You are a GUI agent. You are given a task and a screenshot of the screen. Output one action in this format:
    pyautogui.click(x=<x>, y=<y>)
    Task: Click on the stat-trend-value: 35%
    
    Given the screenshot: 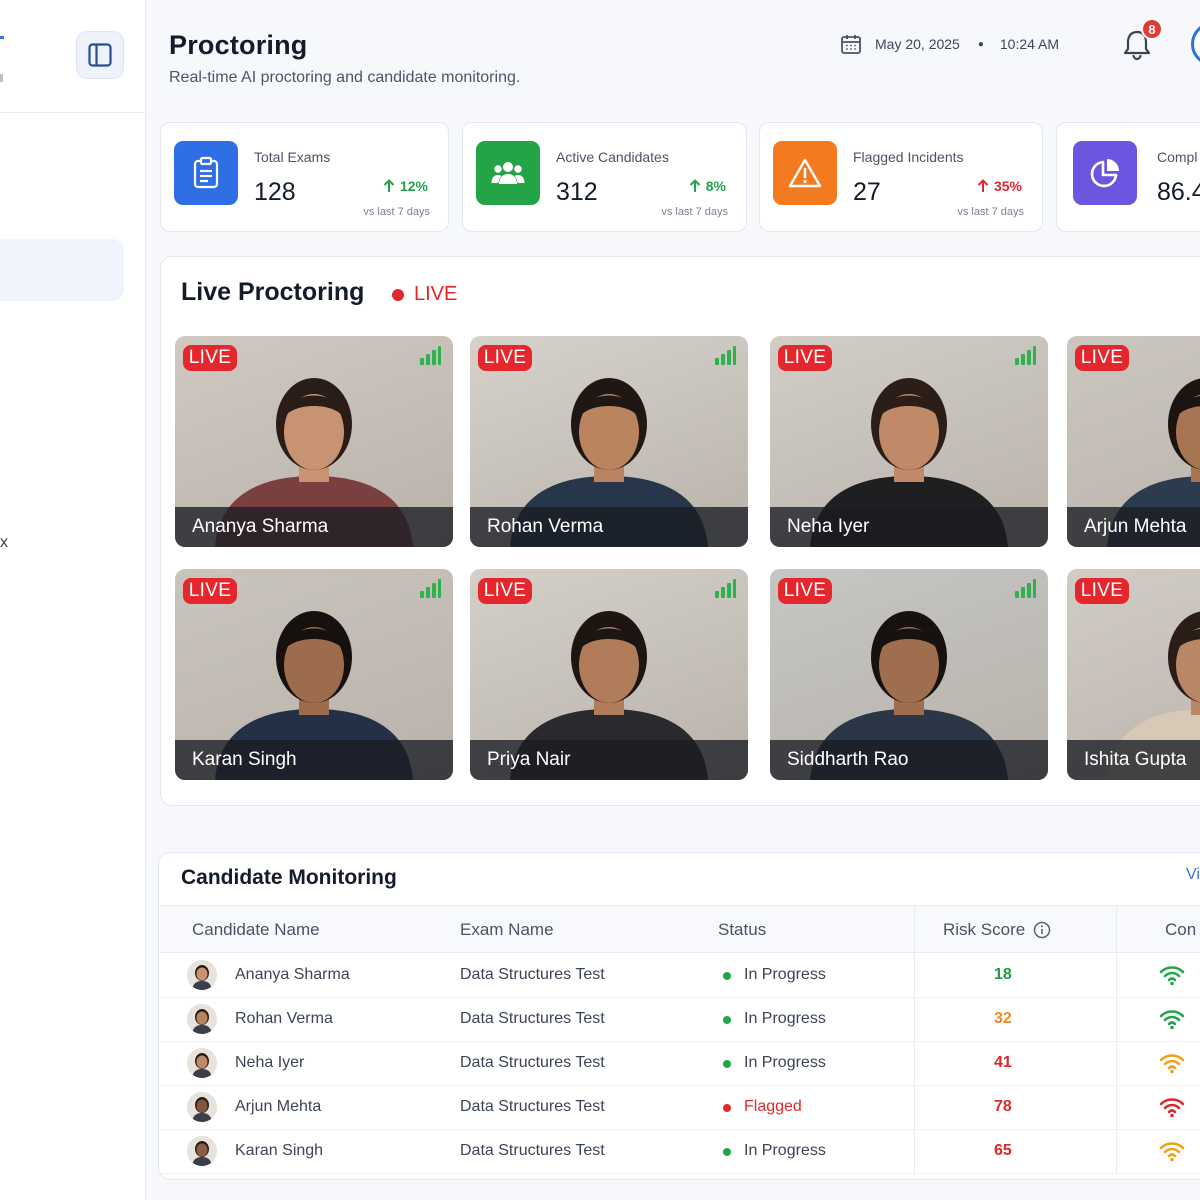 What is the action you would take?
    pyautogui.click(x=1007, y=186)
    